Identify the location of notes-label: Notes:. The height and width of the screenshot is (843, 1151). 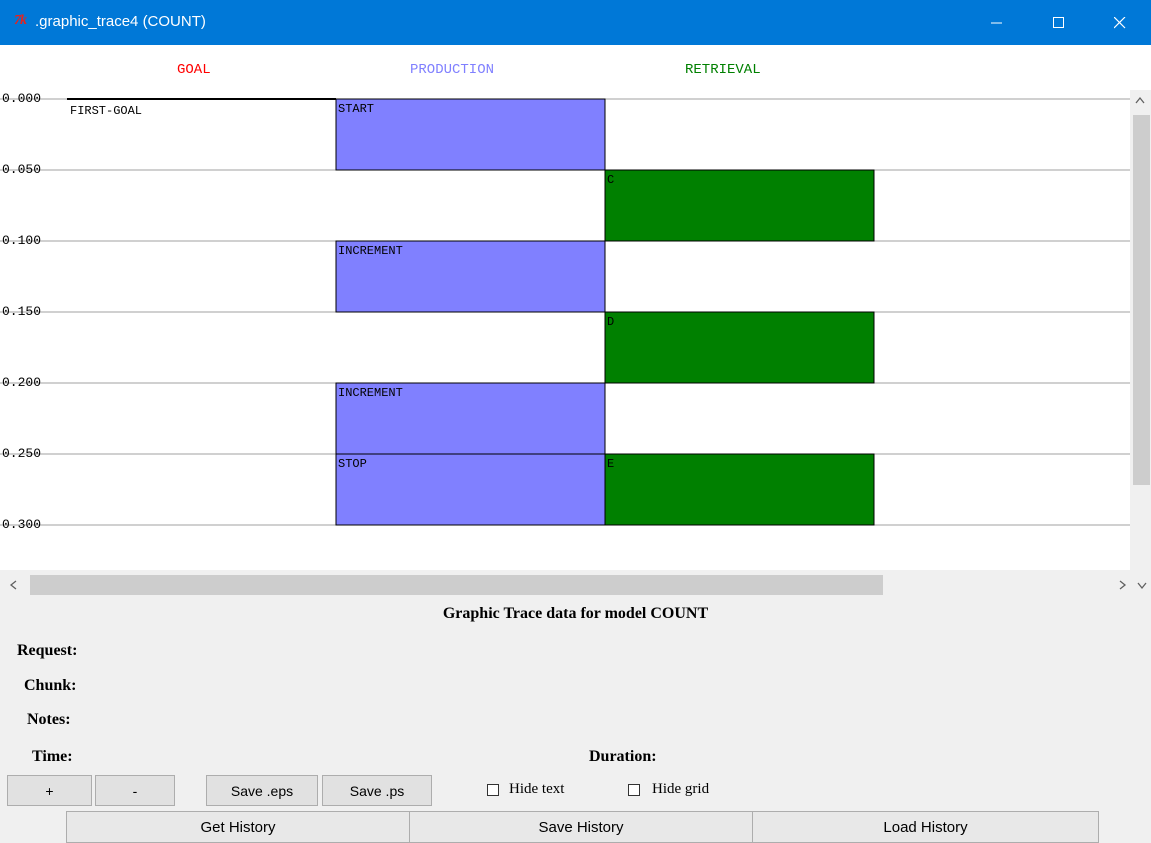
(49, 719).